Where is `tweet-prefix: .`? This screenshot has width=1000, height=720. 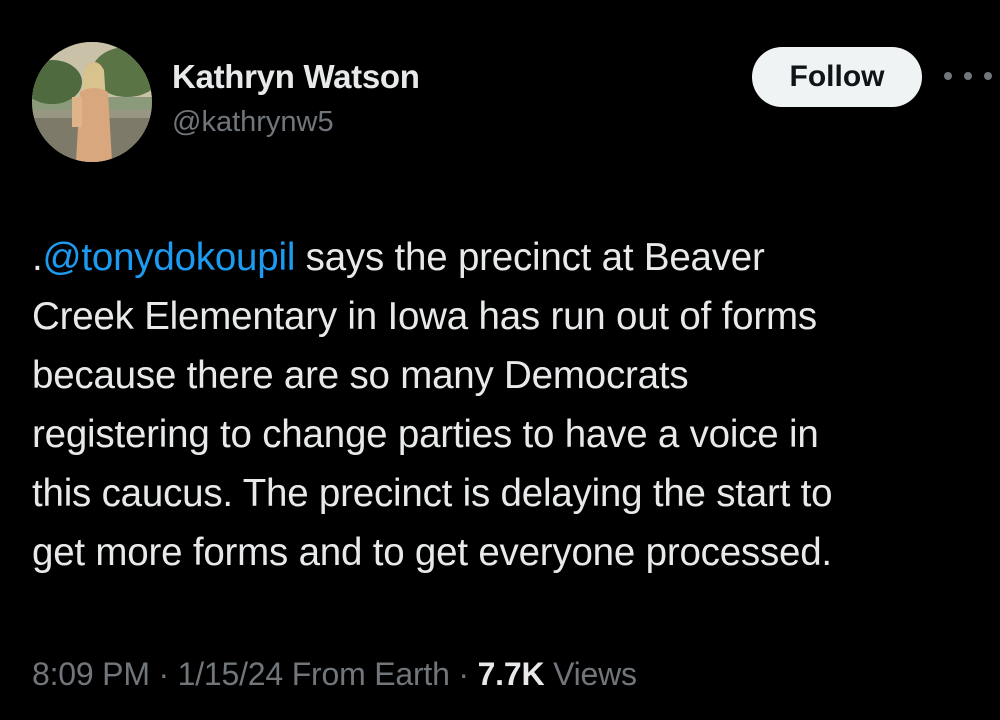 tweet-prefix: . is located at coordinates (37, 257).